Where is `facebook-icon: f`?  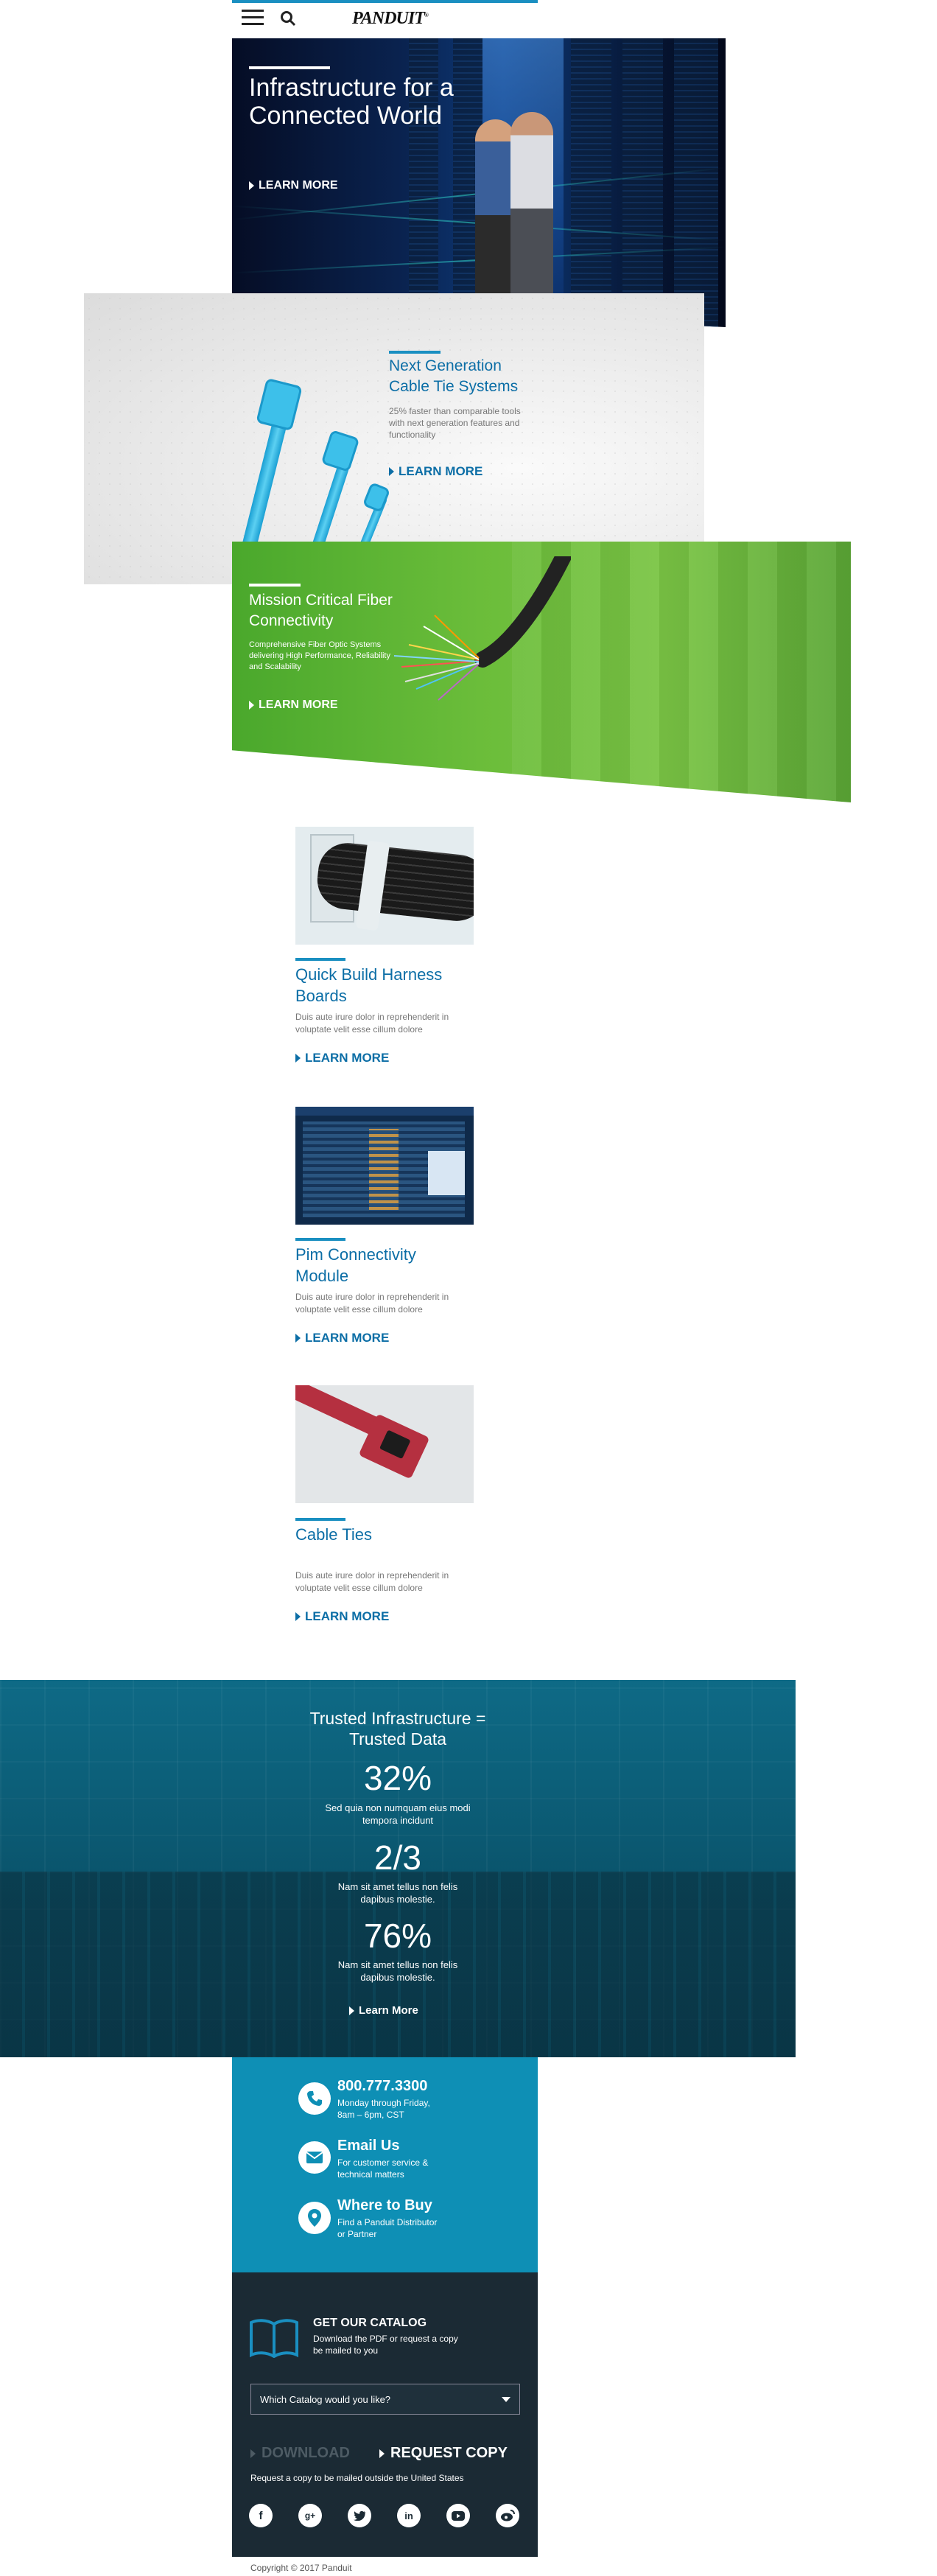
facebook-icon: f is located at coordinates (261, 2515).